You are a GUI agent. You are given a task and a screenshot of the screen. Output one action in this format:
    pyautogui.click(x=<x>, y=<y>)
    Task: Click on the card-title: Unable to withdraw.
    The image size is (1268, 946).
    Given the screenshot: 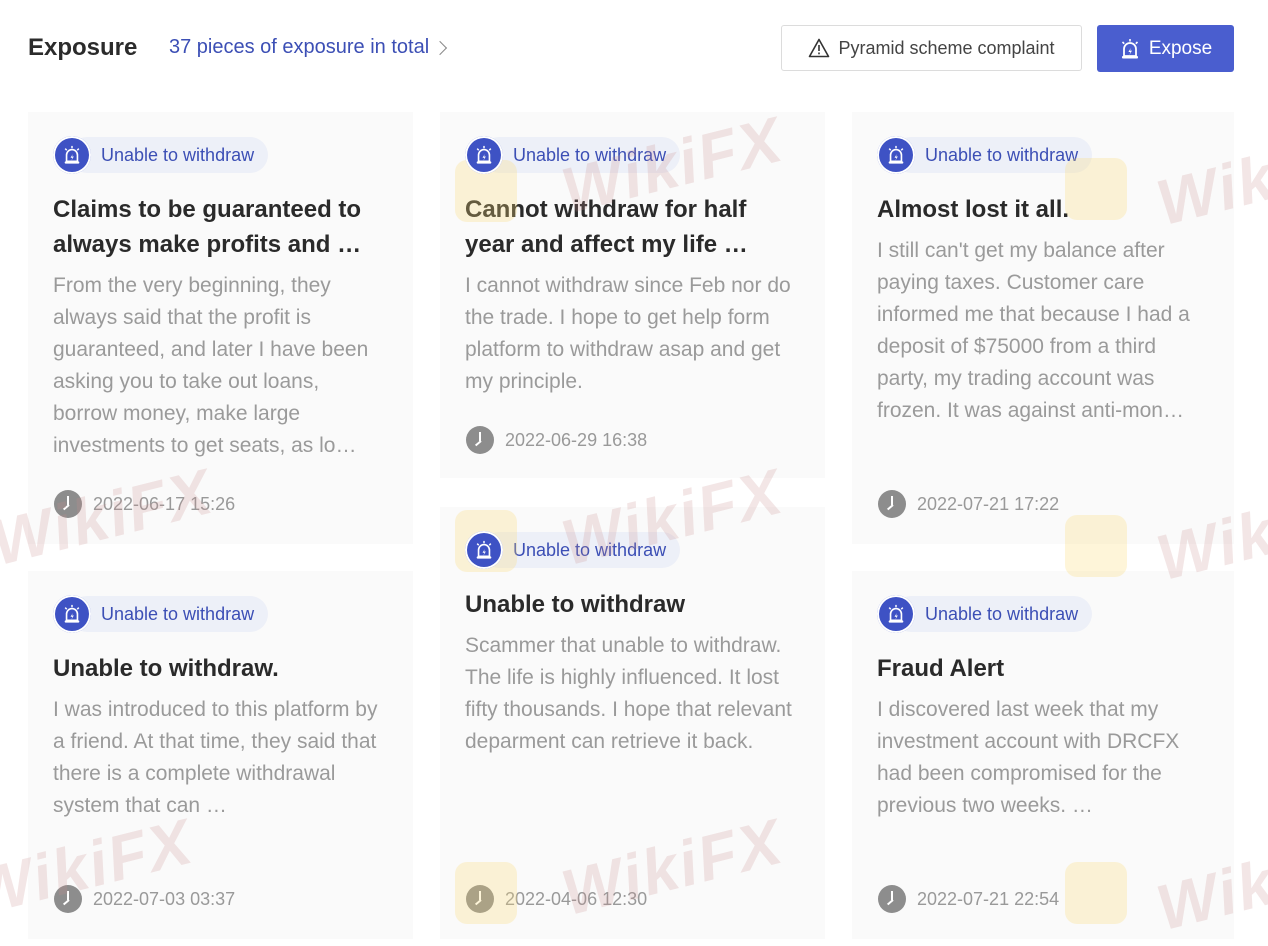 What is the action you would take?
    pyautogui.click(x=166, y=668)
    